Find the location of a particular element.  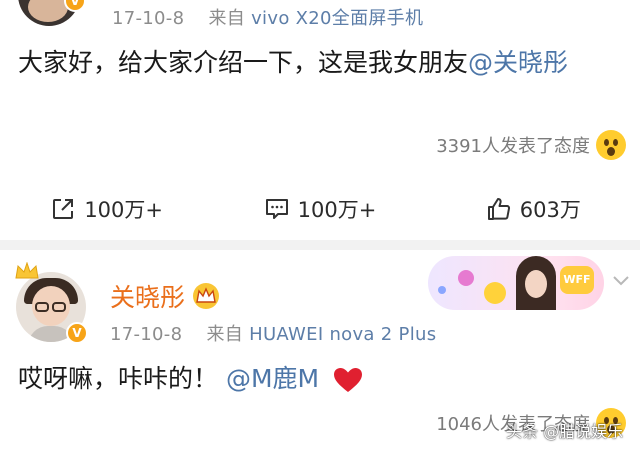

thumbs-up-icon is located at coordinates (498, 209).